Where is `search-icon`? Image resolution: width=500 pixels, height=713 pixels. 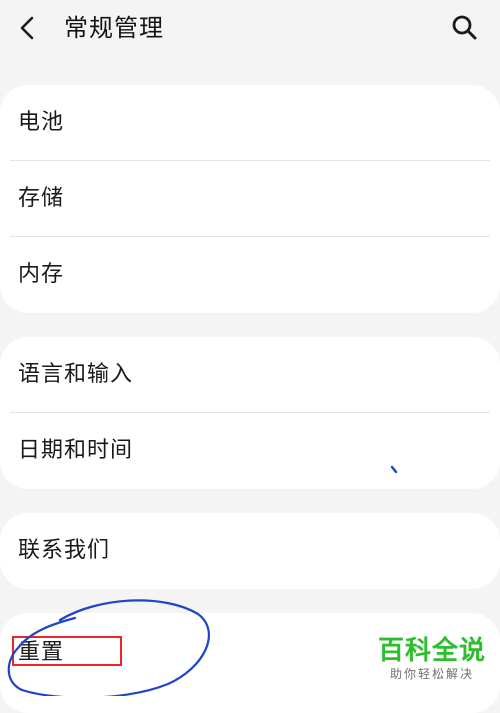 search-icon is located at coordinates (464, 27).